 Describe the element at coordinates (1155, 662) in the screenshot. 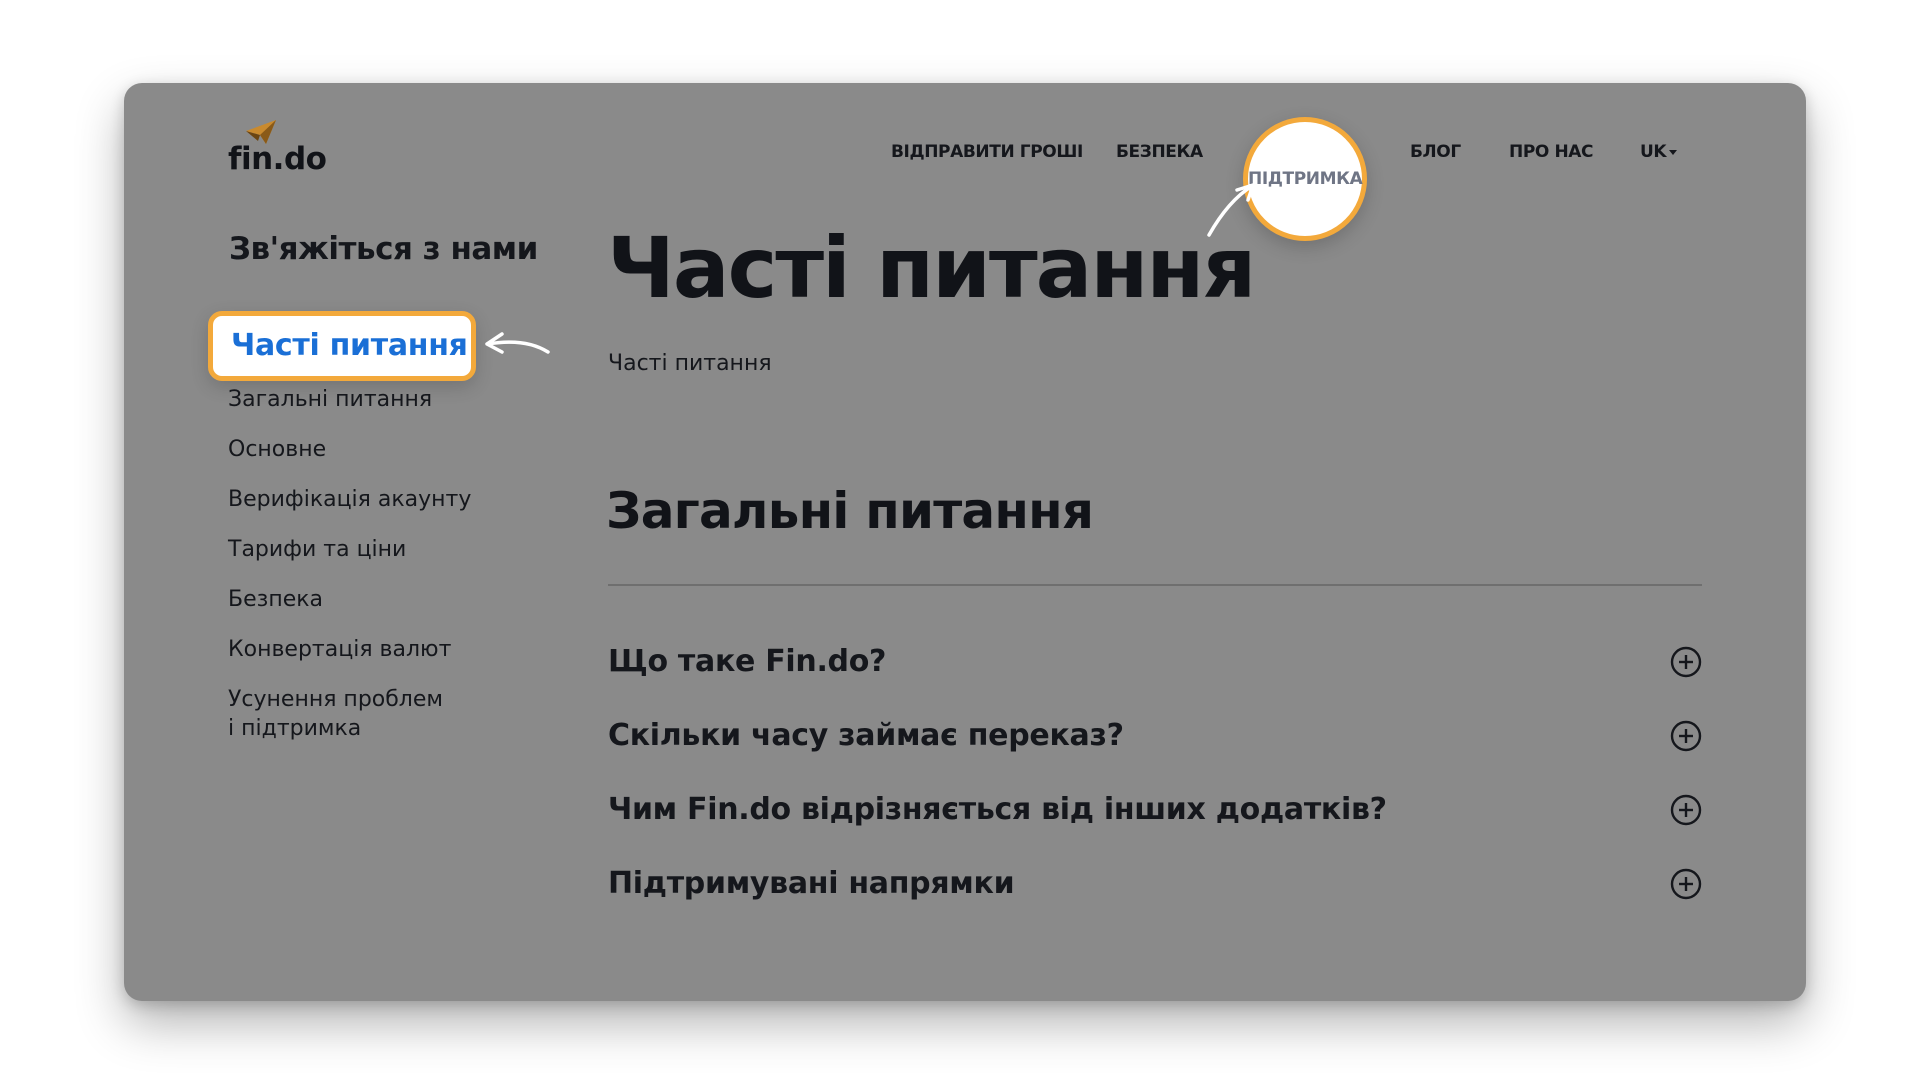

I see `faq-item: Що таке Fin.do?` at that location.